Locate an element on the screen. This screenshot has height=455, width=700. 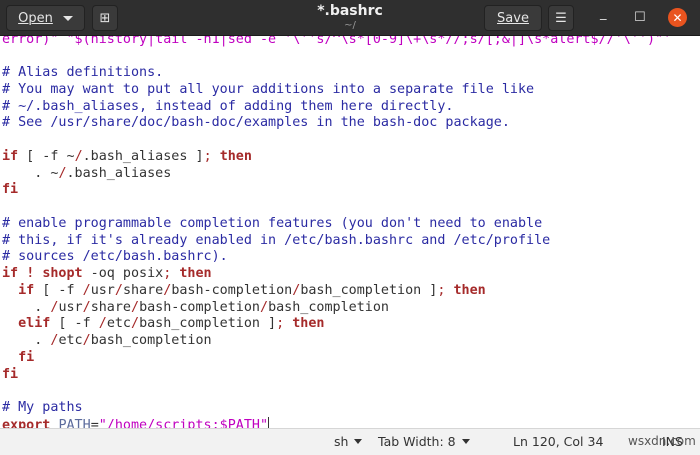
save-label: Save is located at coordinates (513, 18).